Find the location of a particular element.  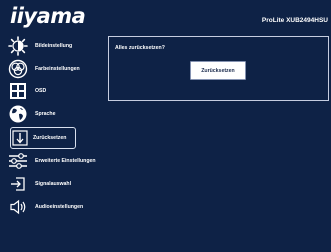

menu-item-audio: Audioeinstellungen is located at coordinates (55, 207).